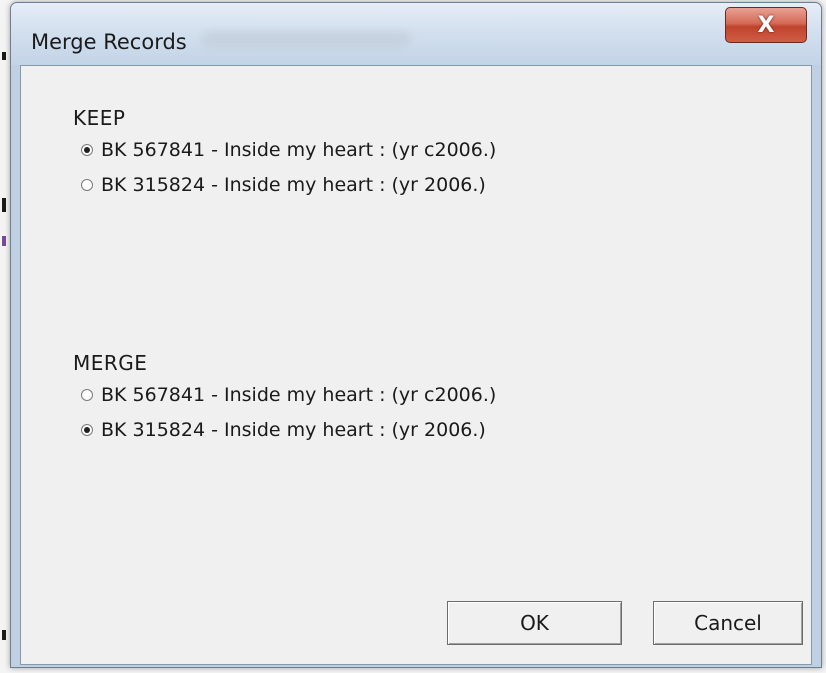 The height and width of the screenshot is (673, 826). What do you see at coordinates (416, 34) in the screenshot?
I see `title-bar: Merge Records X` at bounding box center [416, 34].